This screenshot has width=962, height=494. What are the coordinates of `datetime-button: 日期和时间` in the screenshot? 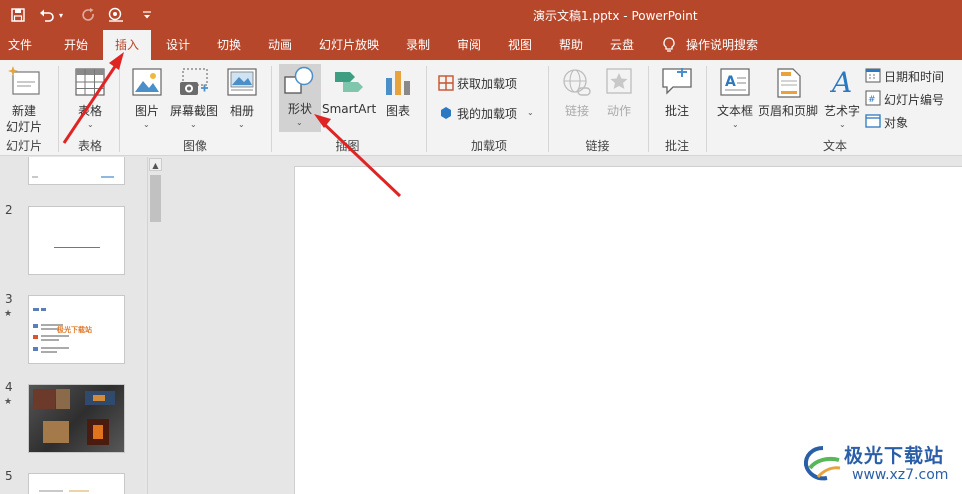 It's located at (910, 75).